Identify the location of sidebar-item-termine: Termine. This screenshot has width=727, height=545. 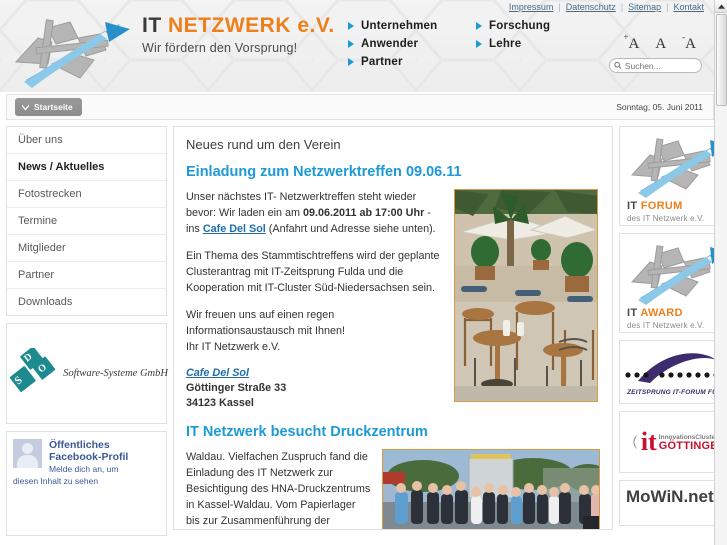
(86, 221).